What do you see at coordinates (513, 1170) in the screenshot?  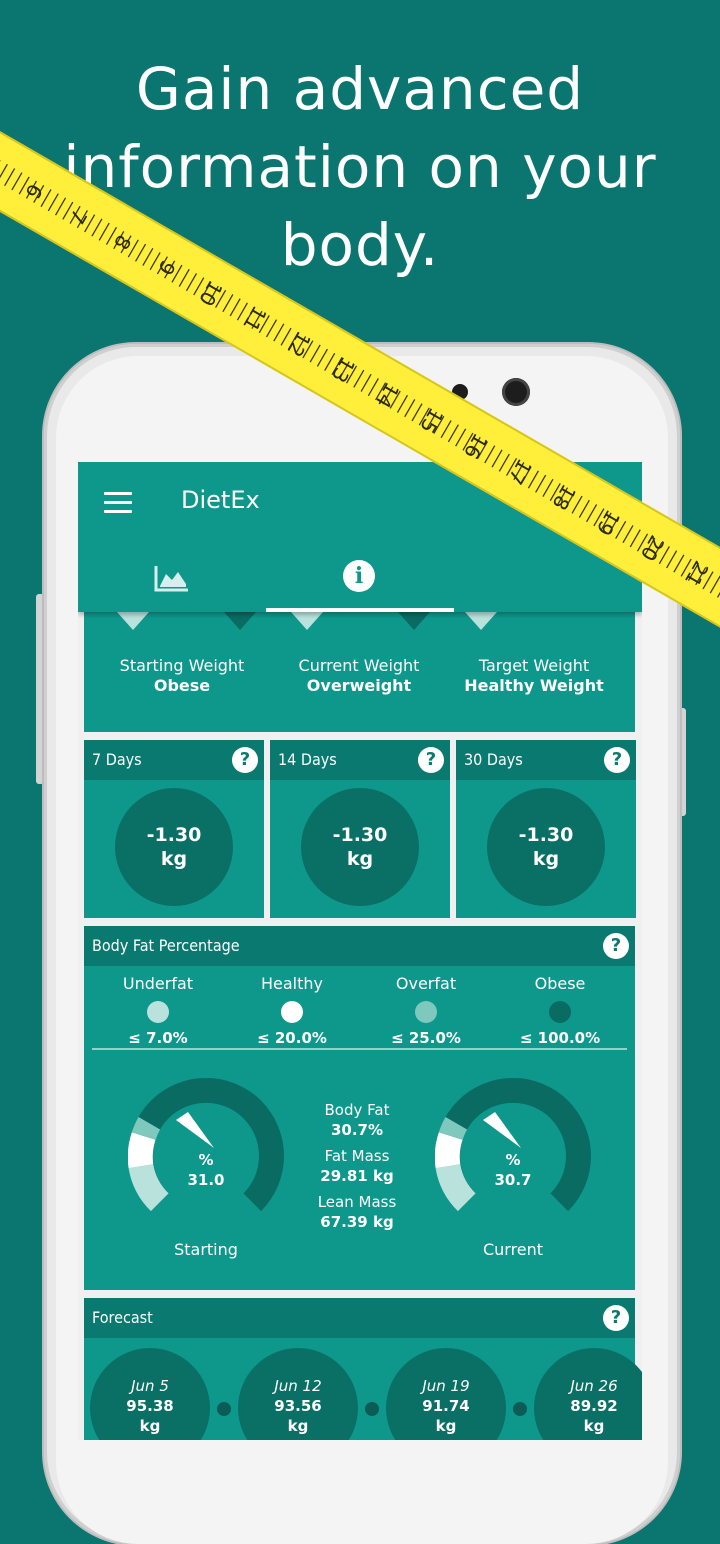 I see `current-fat-readout: % 30.7` at bounding box center [513, 1170].